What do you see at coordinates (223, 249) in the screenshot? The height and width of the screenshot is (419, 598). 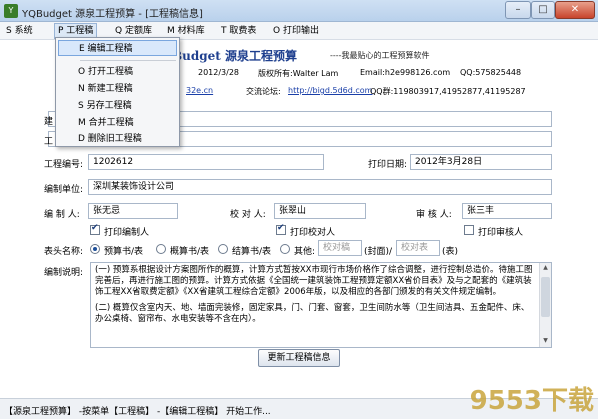 I see `radio-settlement` at bounding box center [223, 249].